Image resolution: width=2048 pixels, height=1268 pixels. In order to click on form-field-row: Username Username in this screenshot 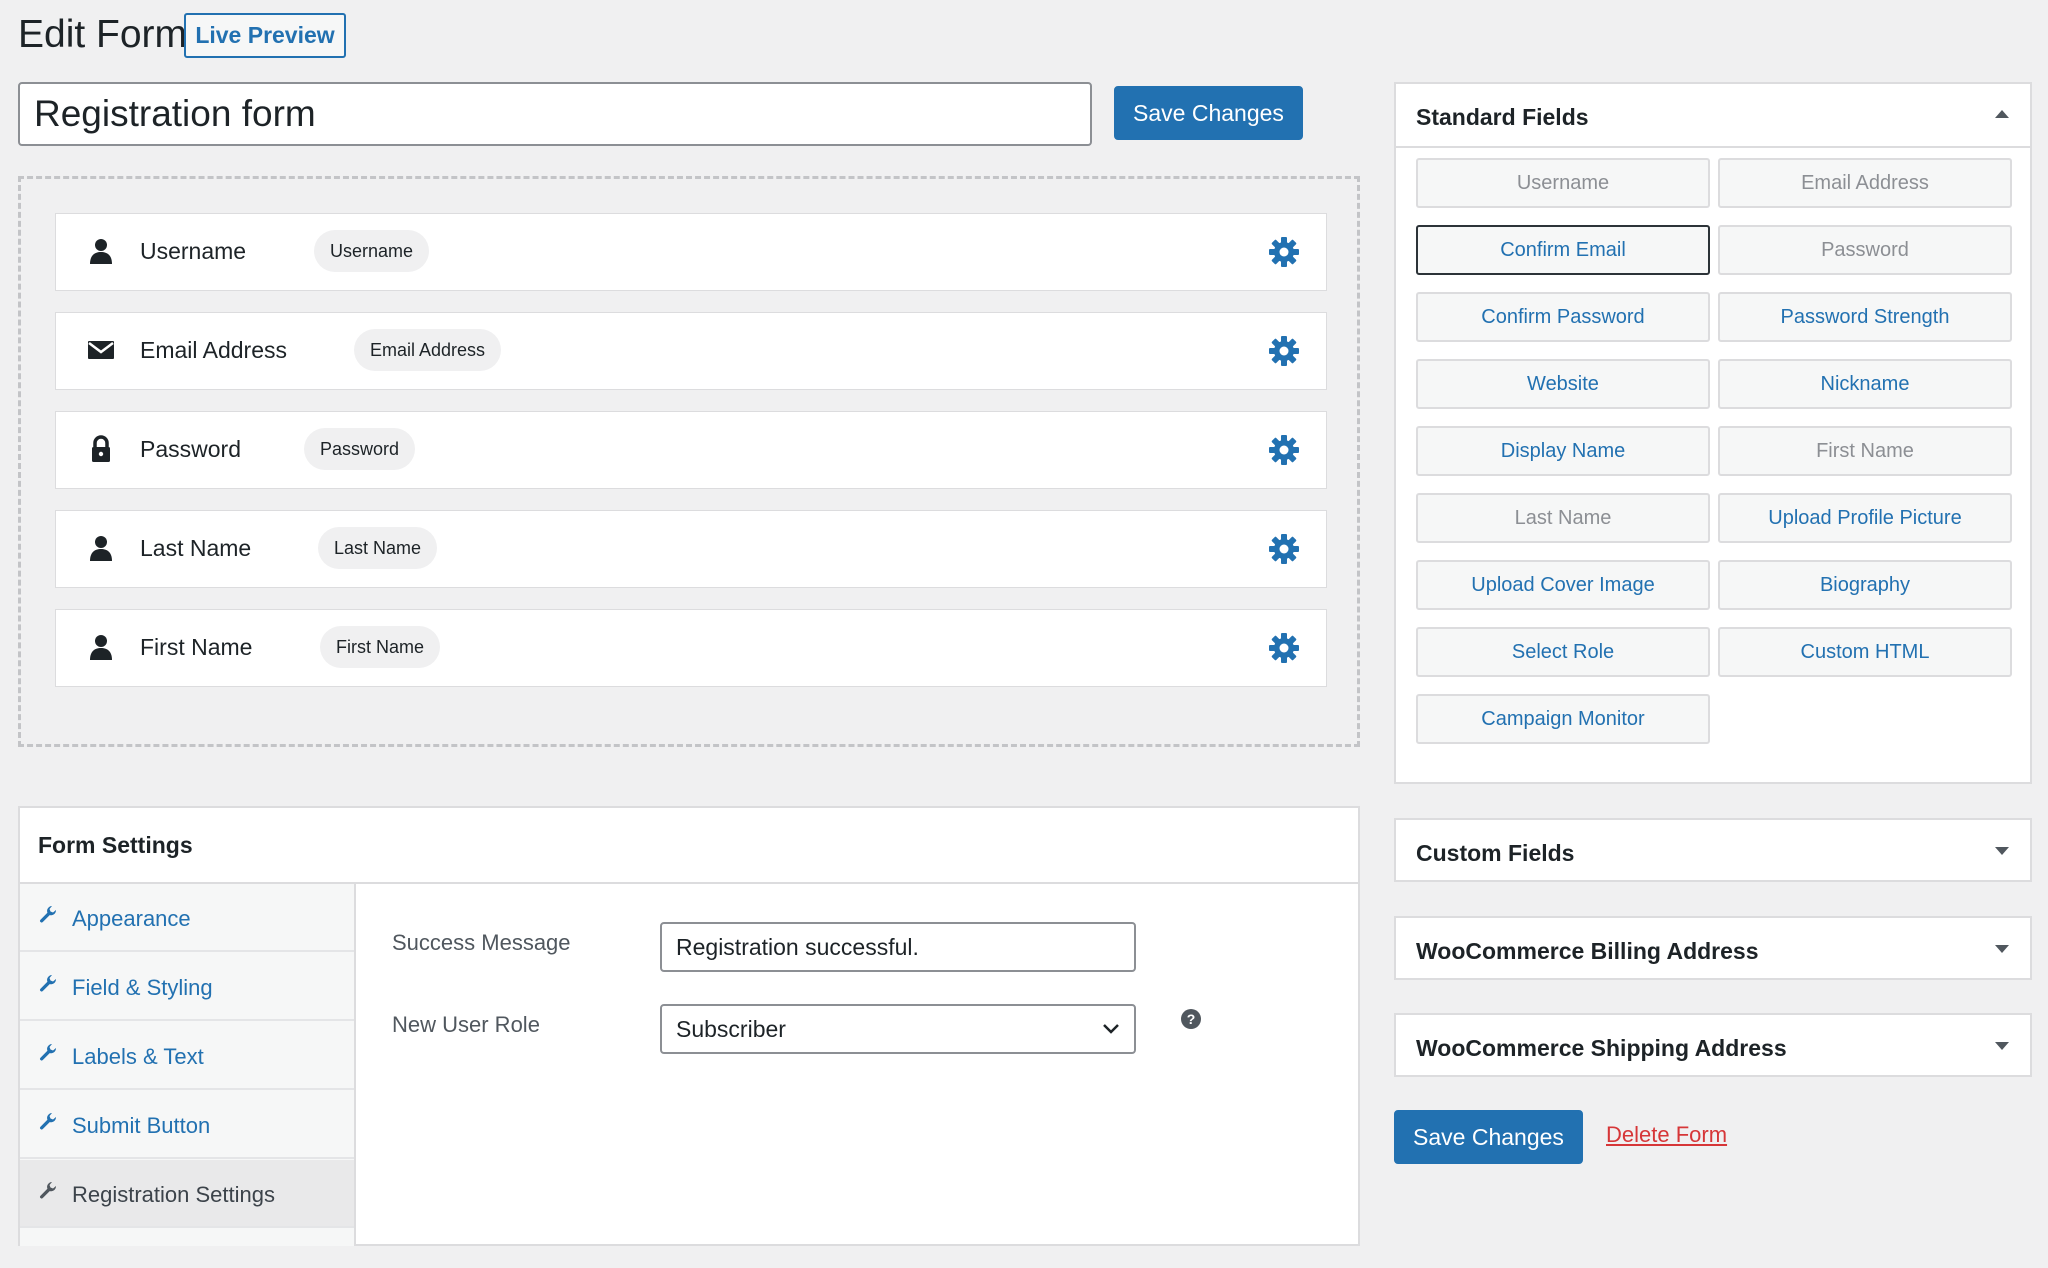, I will do `click(691, 252)`.